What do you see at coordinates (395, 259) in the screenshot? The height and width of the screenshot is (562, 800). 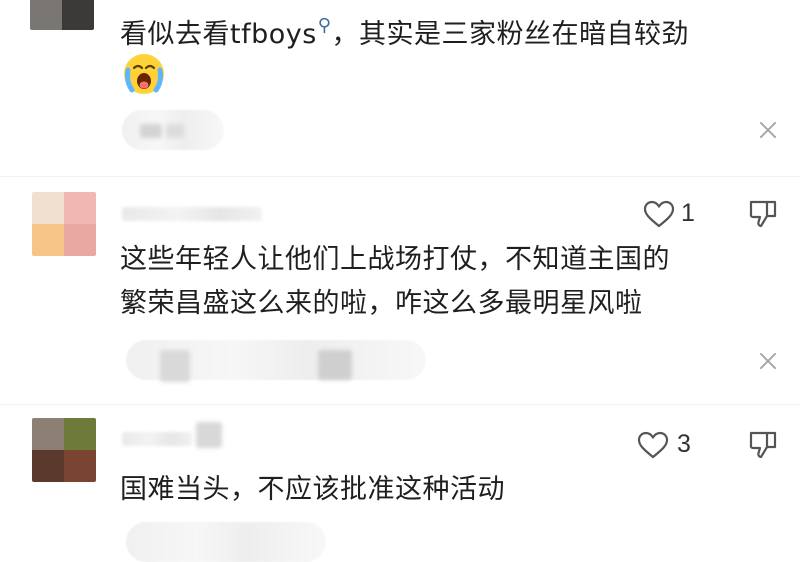 I see `comment-text: 这些年轻人让他们上战场打仗，不知道主国的` at bounding box center [395, 259].